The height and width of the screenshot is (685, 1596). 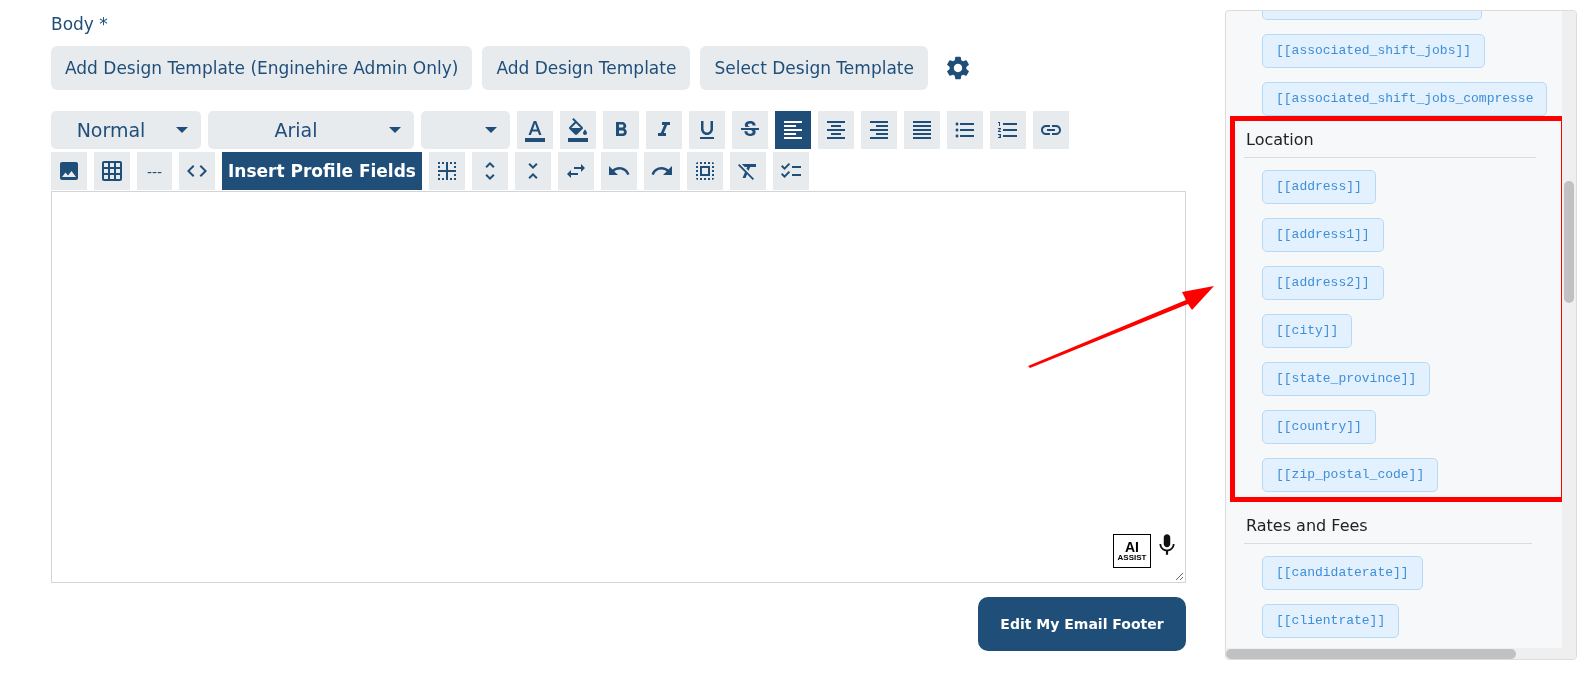 What do you see at coordinates (664, 130) in the screenshot?
I see `italic-button` at bounding box center [664, 130].